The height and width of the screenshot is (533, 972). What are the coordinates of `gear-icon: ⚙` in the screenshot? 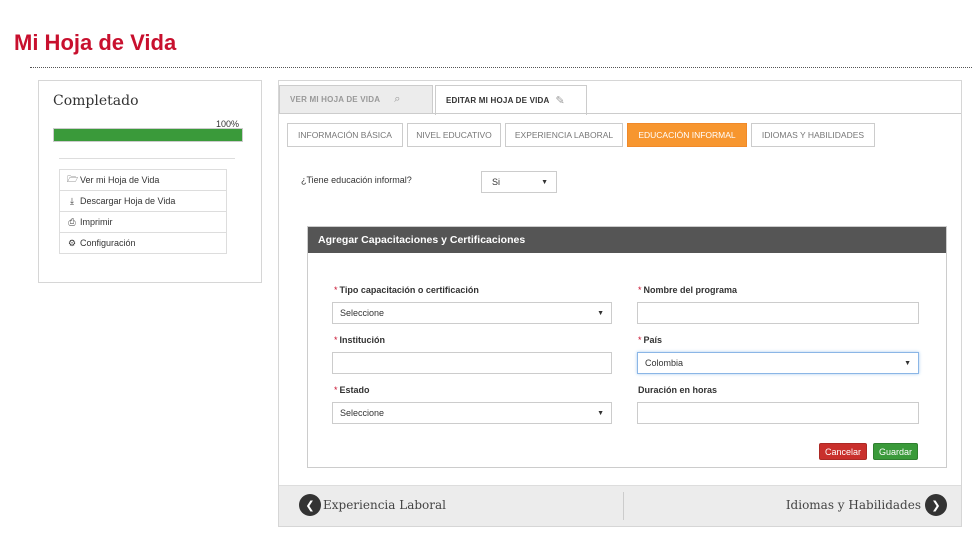 It's located at (72, 242).